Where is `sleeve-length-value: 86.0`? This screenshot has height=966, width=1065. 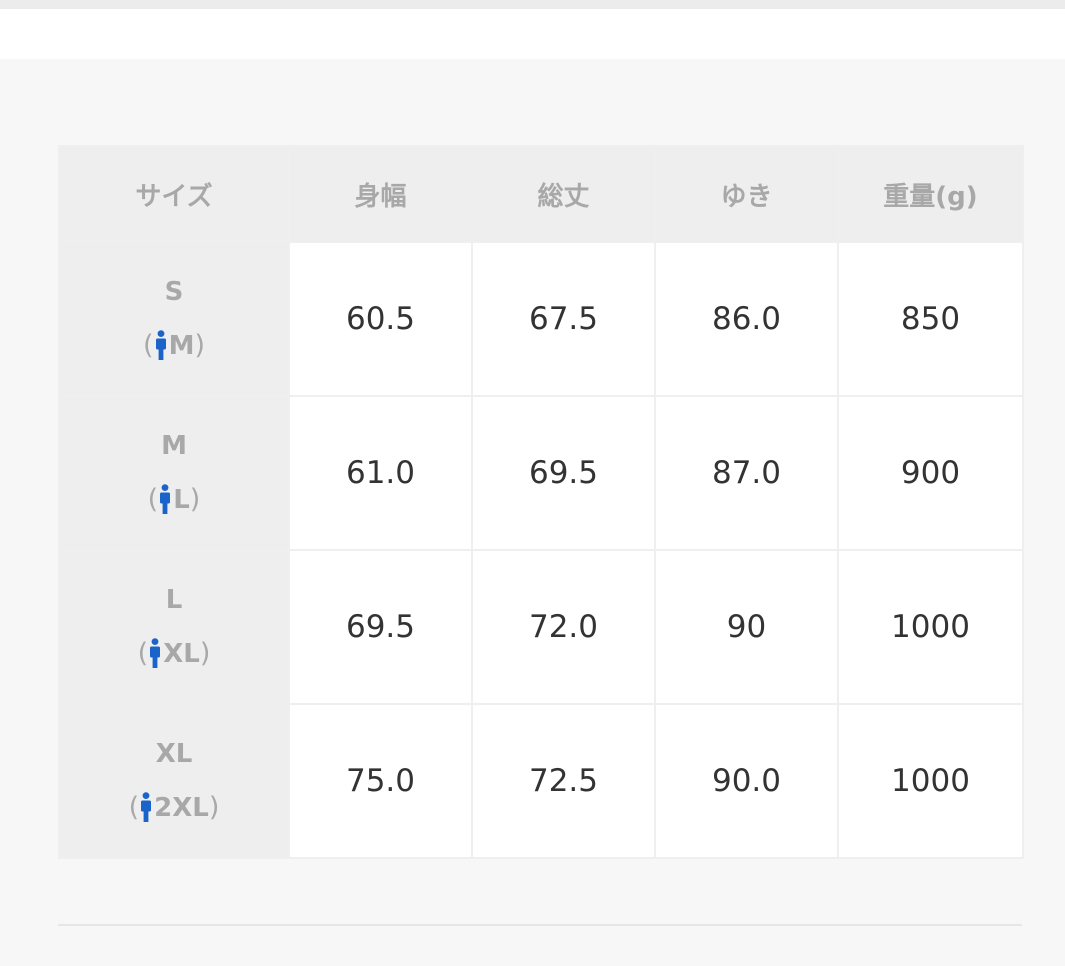 sleeve-length-value: 86.0 is located at coordinates (746, 319).